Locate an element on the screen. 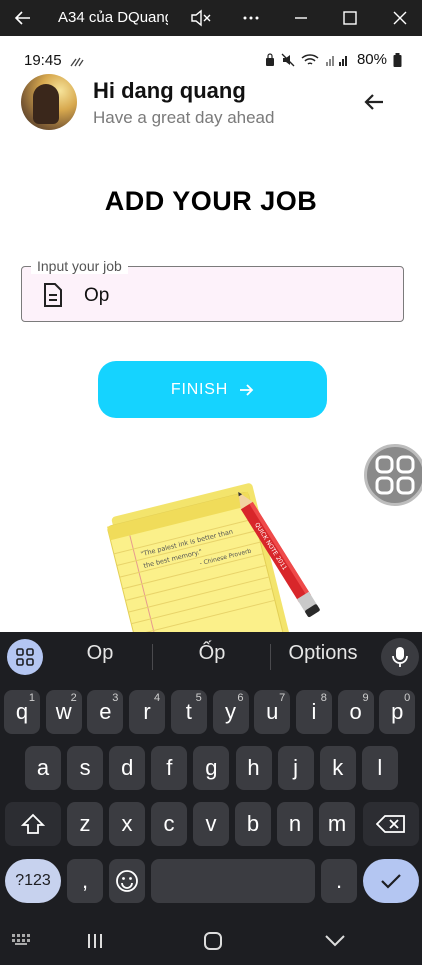  notification-icon is located at coordinates (77, 62).